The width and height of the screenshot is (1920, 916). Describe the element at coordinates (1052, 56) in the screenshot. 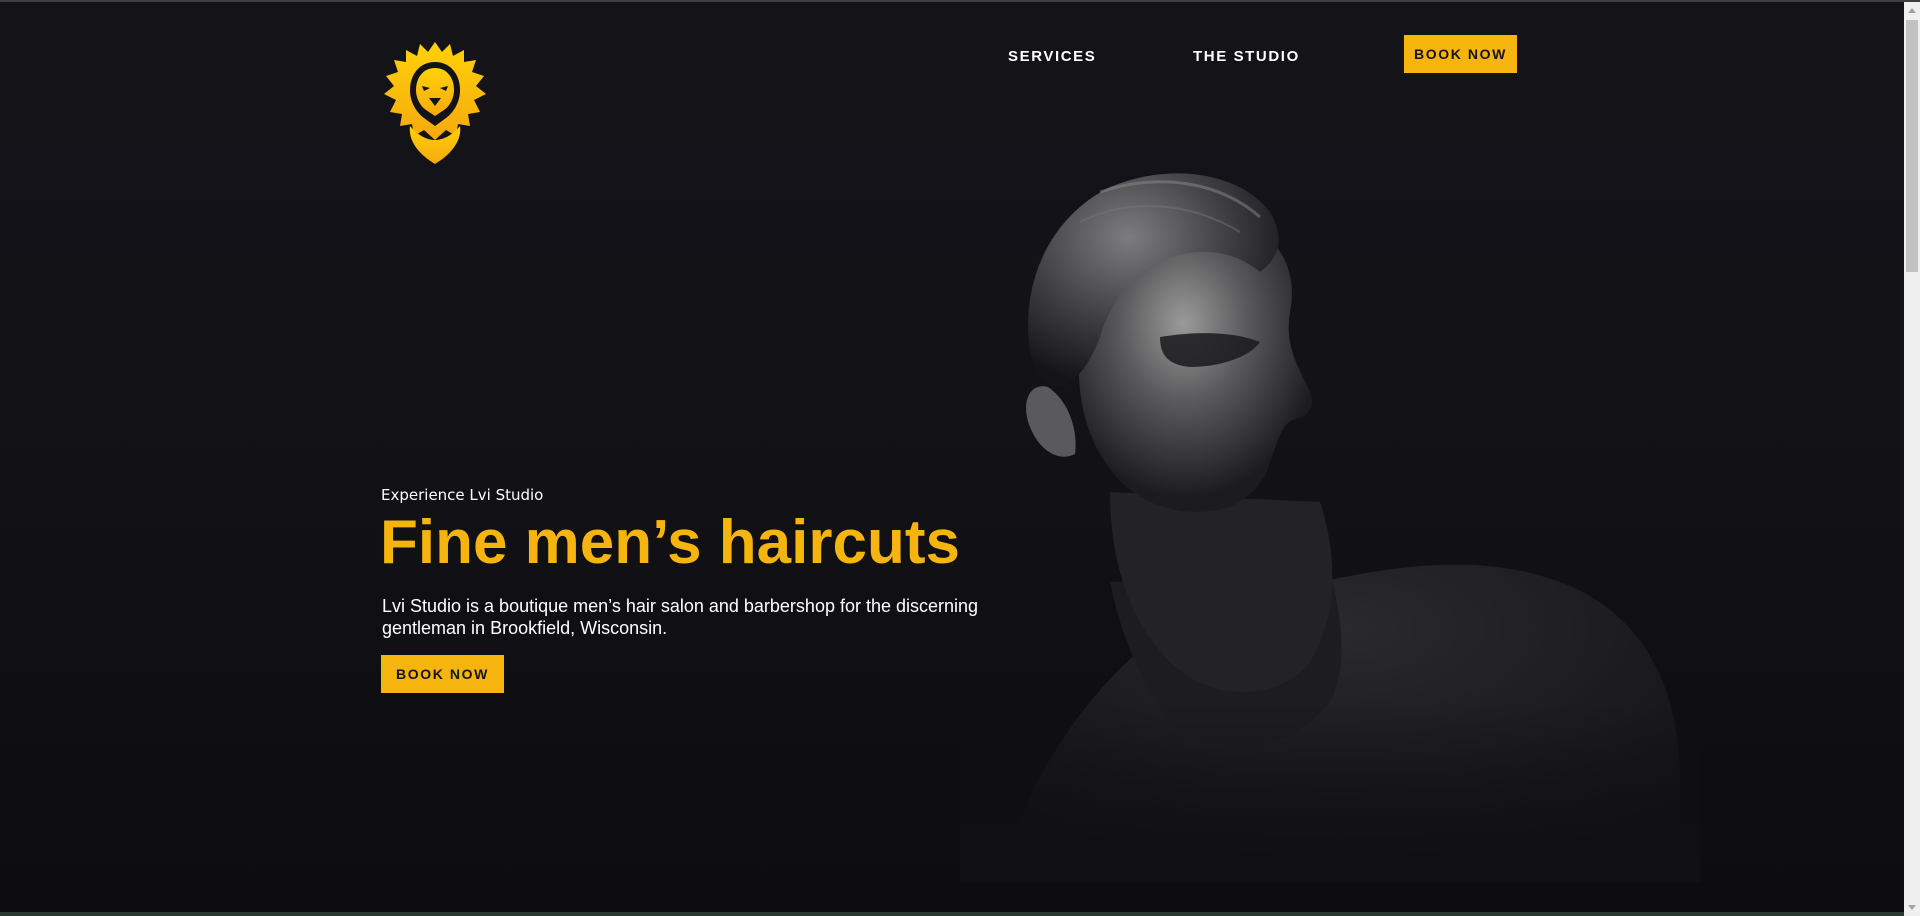

I see `nav-services-link: SERVICES` at that location.